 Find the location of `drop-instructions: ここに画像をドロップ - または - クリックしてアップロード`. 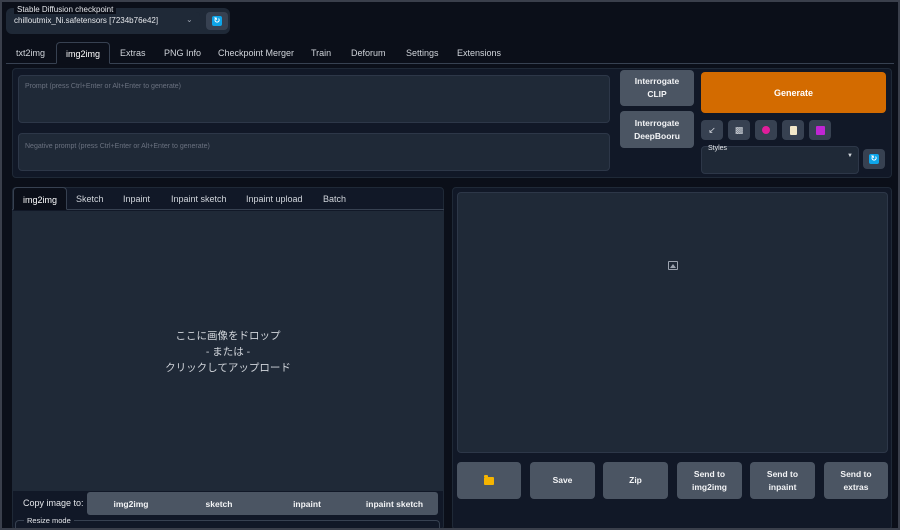

drop-instructions: ここに画像をドロップ - または - クリックしてアップロード is located at coordinates (228, 352).